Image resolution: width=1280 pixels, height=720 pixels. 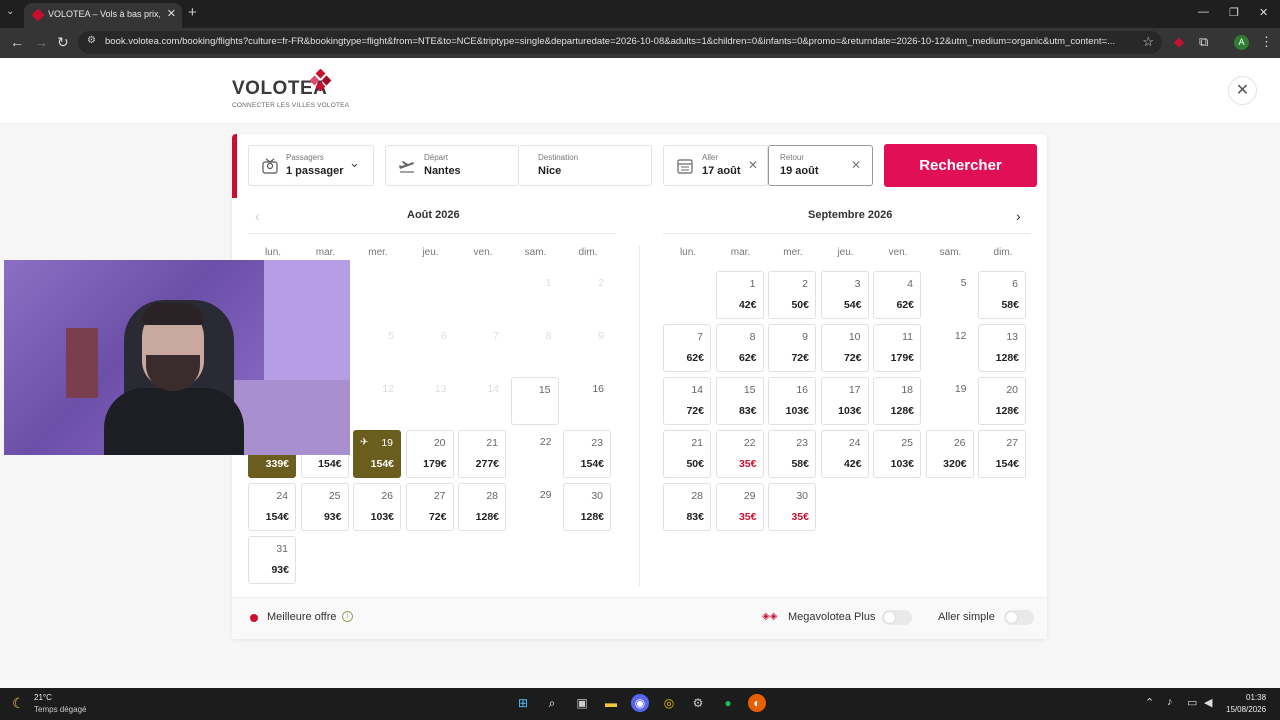 I want to click on destination-field: Destination Nice, so click(x=585, y=165).